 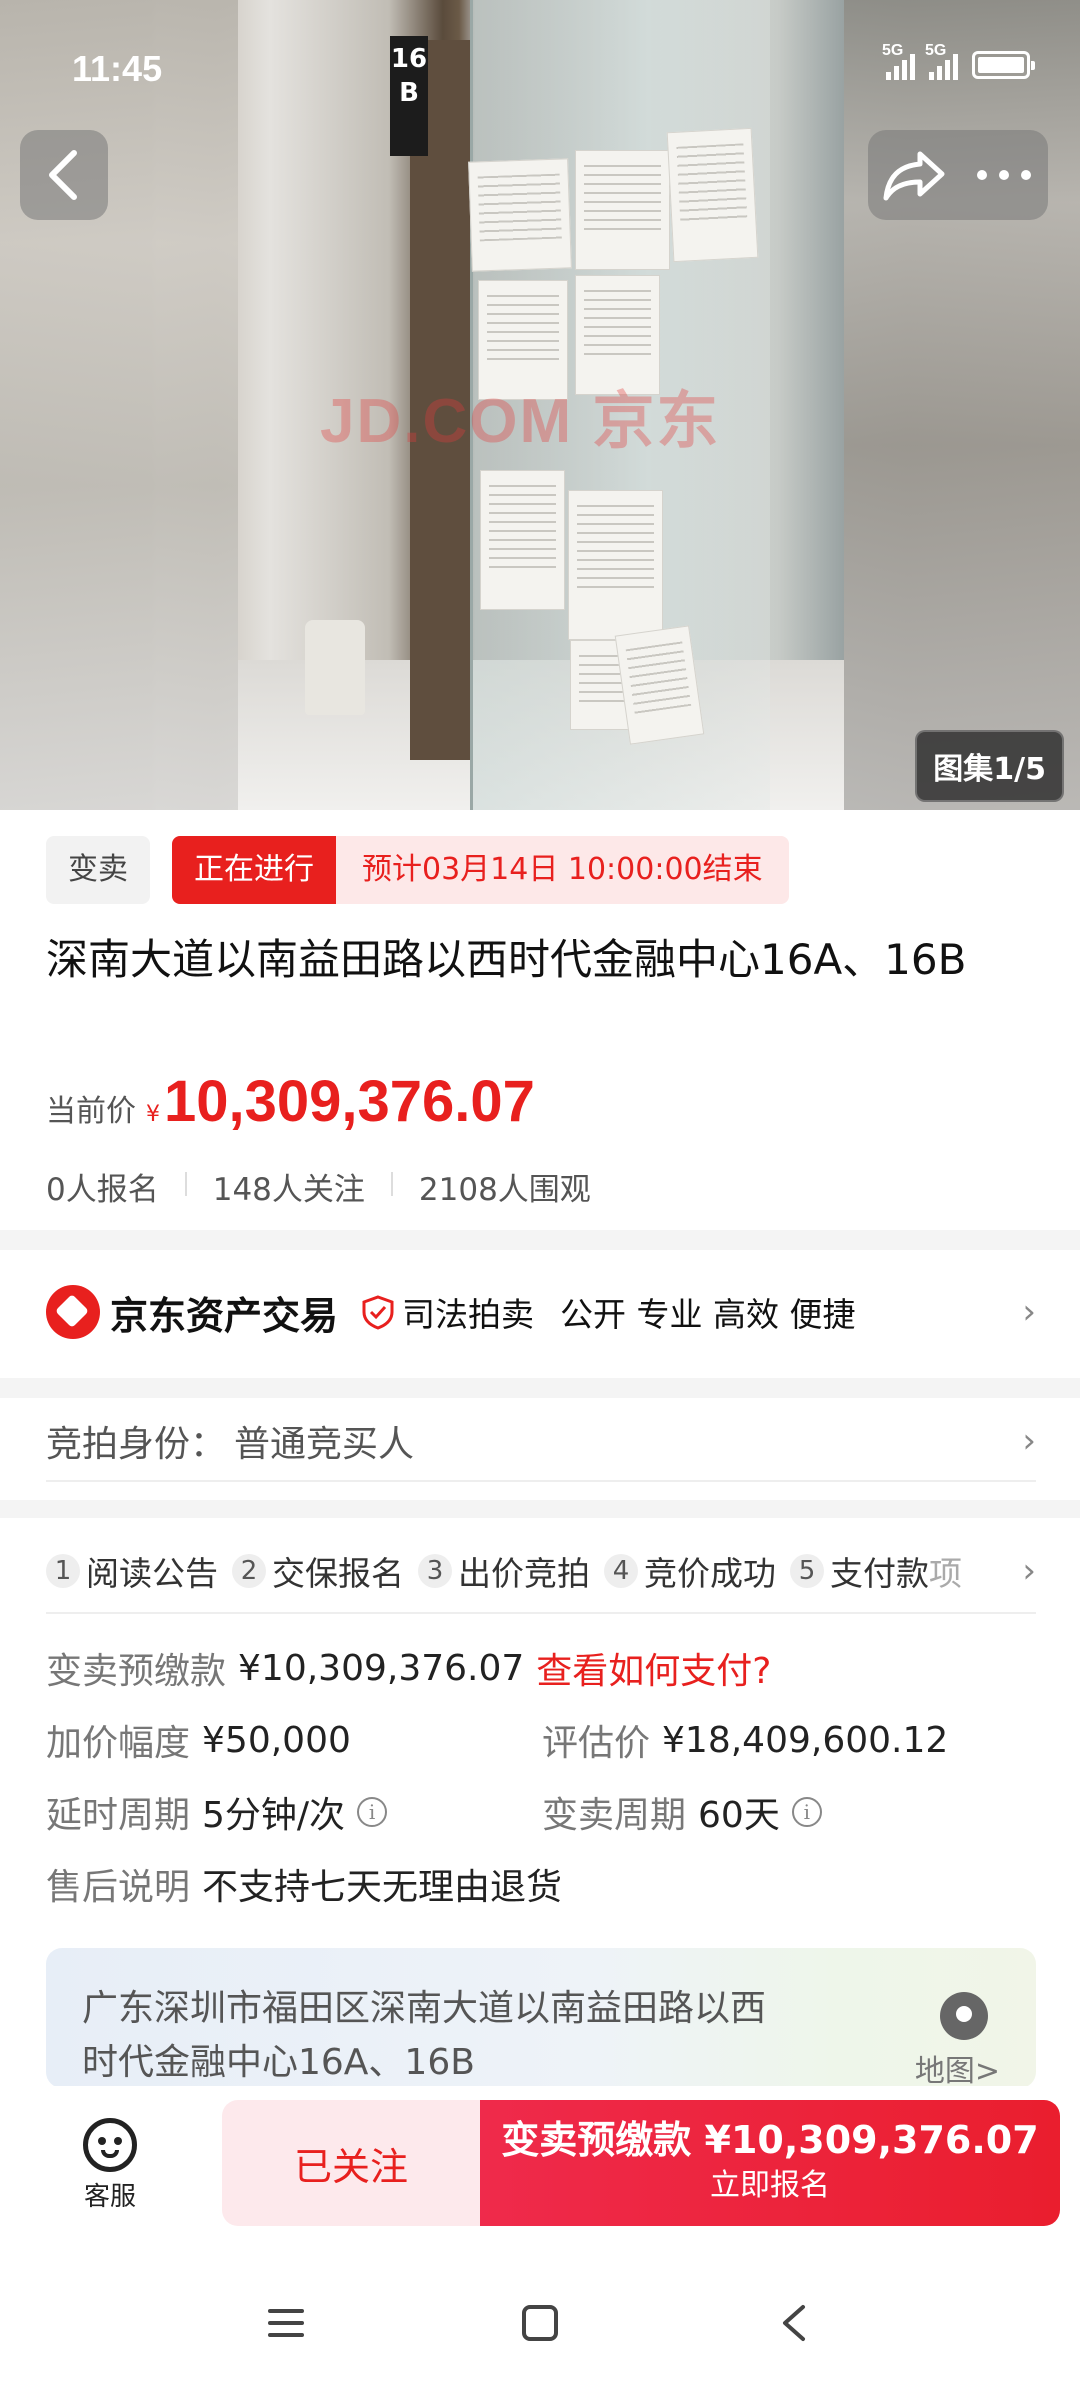 I want to click on shield-check-icon, so click(x=378, y=1312).